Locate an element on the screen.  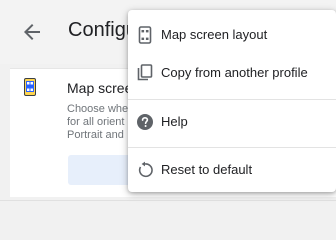
arrow-back-icon is located at coordinates (32, 32).